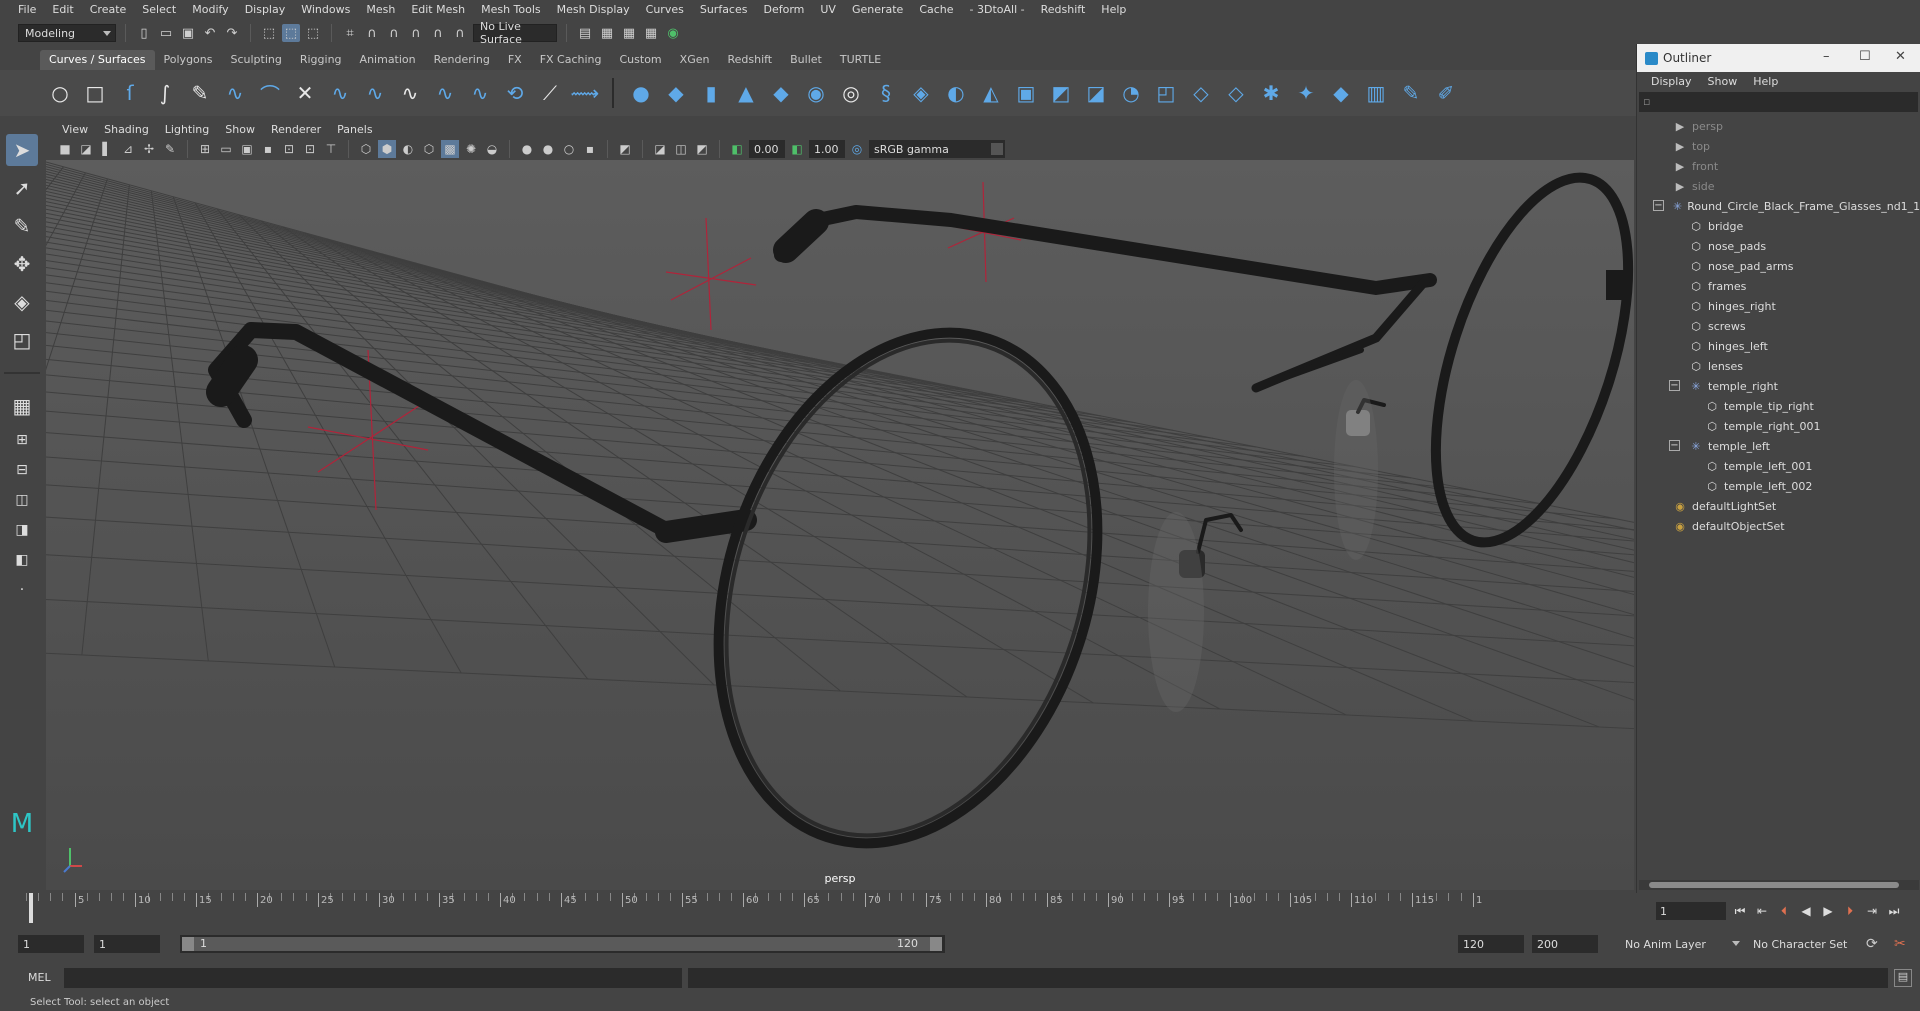  I want to click on lasso-tool-icon: ➚, so click(22, 188).